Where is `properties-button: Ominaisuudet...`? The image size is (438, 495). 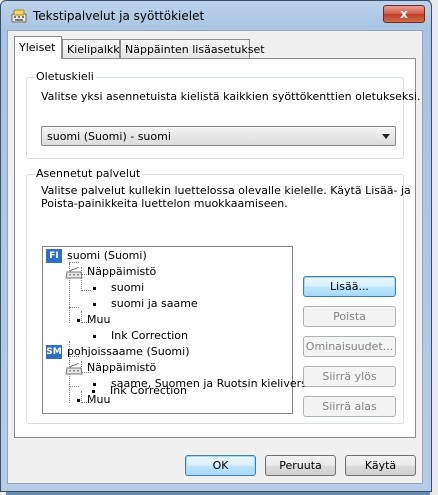 properties-button: Ominaisuudet... is located at coordinates (349, 346).